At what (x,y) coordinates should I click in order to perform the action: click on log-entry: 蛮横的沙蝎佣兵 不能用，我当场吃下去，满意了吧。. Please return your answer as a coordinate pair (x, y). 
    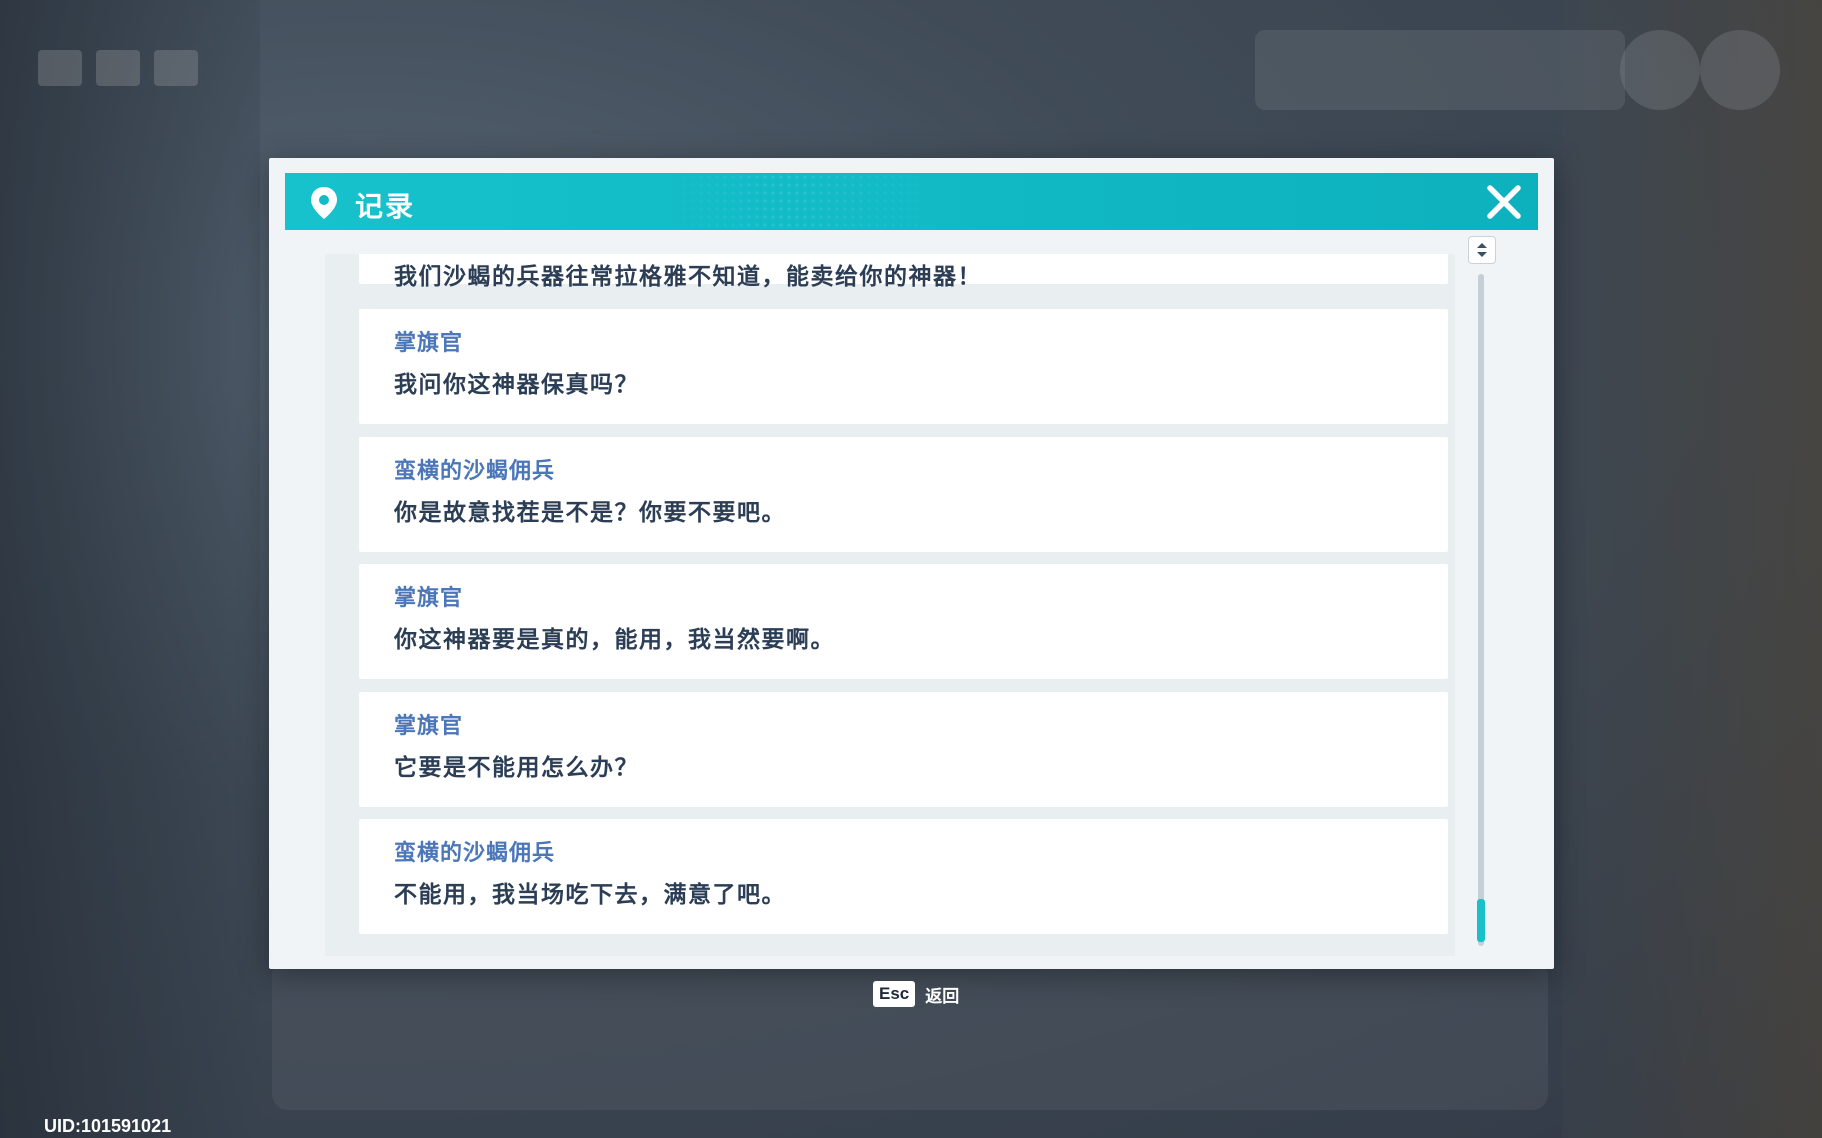
    Looking at the image, I should click on (903, 876).